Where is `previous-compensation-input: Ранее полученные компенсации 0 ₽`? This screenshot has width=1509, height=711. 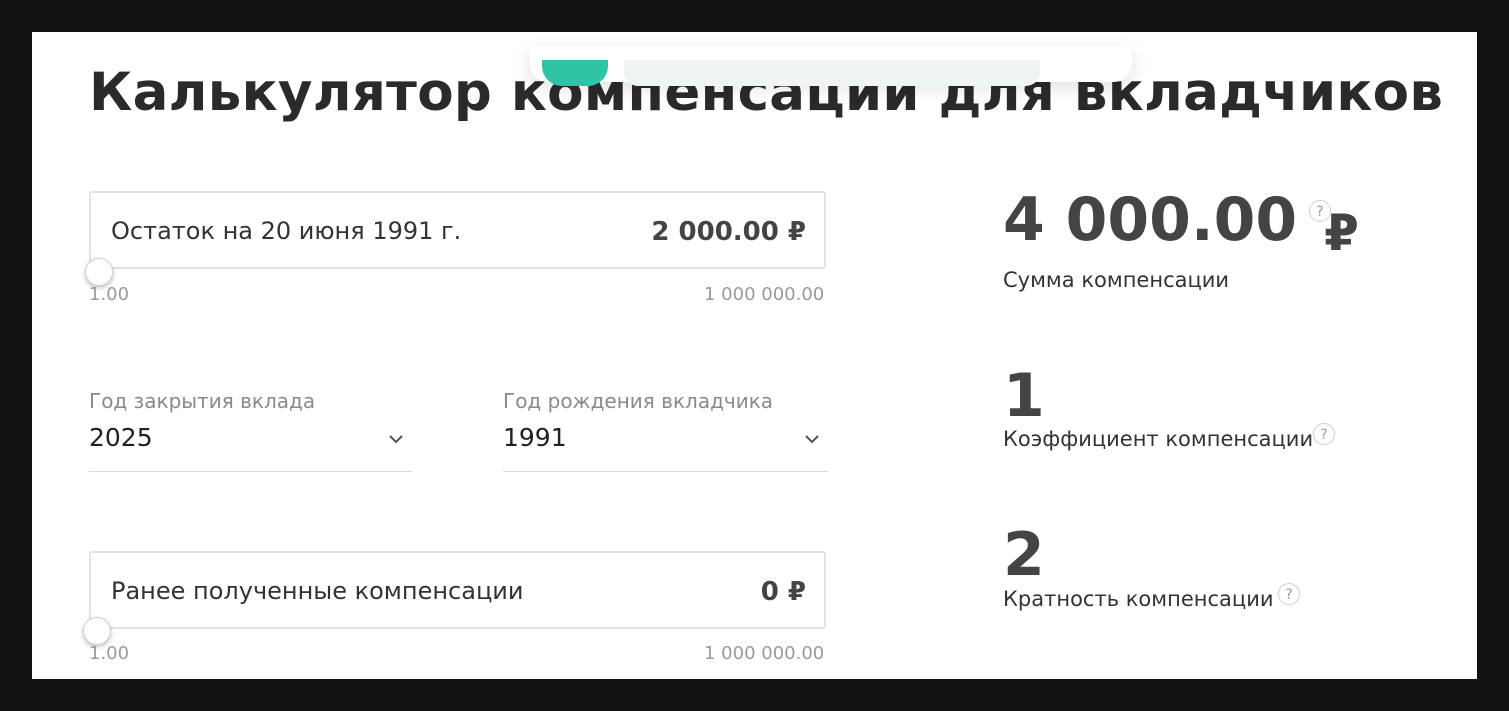
previous-compensation-input: Ранее полученные компенсации 0 ₽ is located at coordinates (457, 590).